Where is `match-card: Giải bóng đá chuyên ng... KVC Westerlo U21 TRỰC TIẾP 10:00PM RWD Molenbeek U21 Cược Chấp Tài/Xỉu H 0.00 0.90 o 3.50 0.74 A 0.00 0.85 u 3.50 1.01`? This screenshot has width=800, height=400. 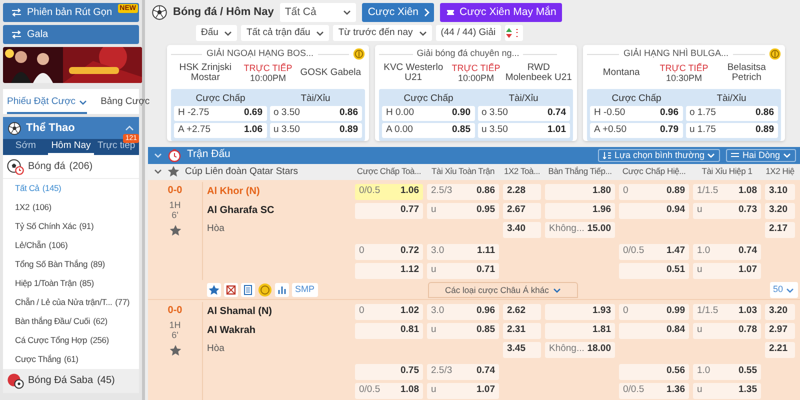 match-card: Giải bóng đá chuyên ng... KVC Westerlo U21 TRỰC TIẾP 10:00PM RWD Molenbeek U21 Cược Chấp Tài/Xỉu H 0.00 0.90 o 3.50 0.74 A 0.00 0.85 u 3.50 1.01 is located at coordinates (476, 93).